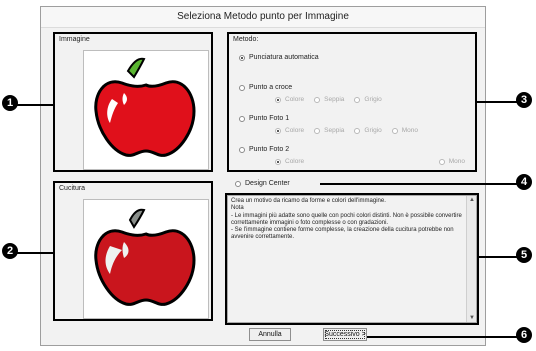  Describe the element at coordinates (524, 335) in the screenshot. I see `callout-6: 6` at that location.